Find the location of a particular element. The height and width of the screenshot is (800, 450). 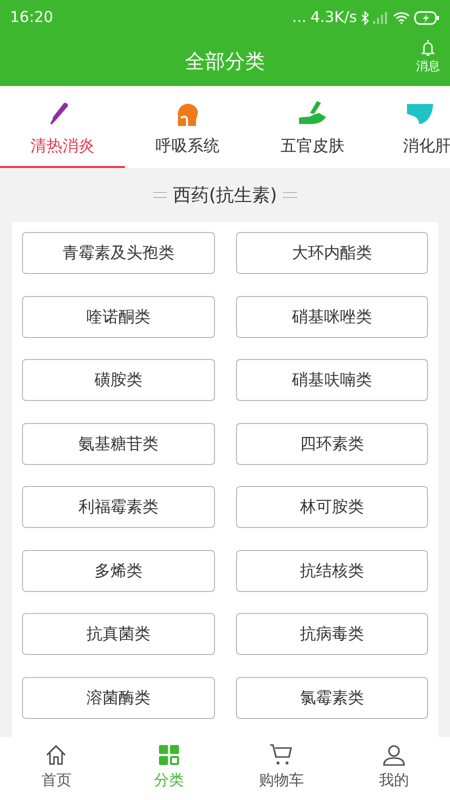

category-button: 氯霉素类 is located at coordinates (332, 697).